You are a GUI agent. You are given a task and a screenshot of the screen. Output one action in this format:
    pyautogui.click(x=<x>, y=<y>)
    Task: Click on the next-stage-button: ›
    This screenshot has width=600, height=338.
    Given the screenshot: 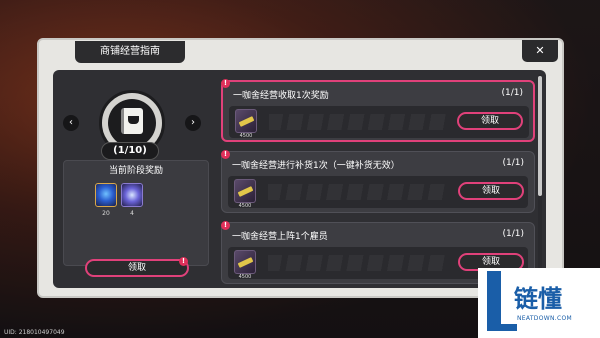 What is the action you would take?
    pyautogui.click(x=193, y=123)
    